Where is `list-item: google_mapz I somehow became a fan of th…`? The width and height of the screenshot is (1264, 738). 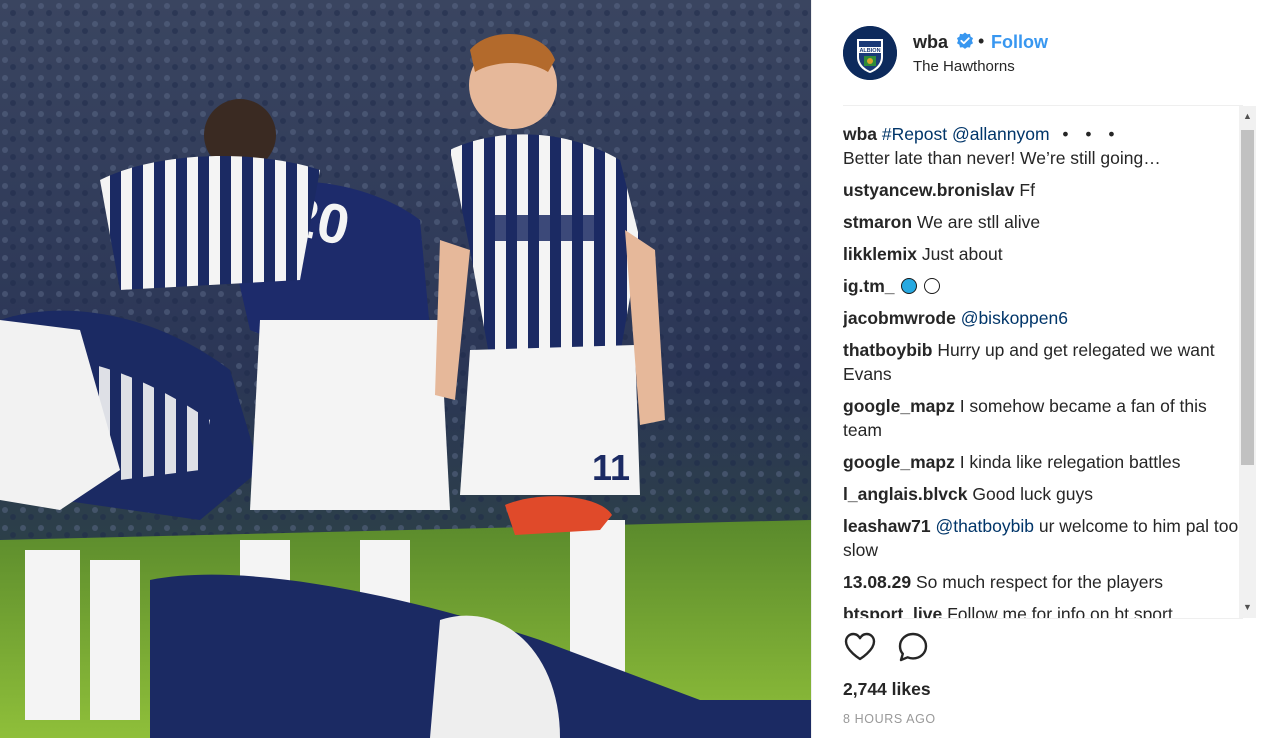
list-item: google_mapz I somehow became a fan of th… is located at coordinates (1041, 418).